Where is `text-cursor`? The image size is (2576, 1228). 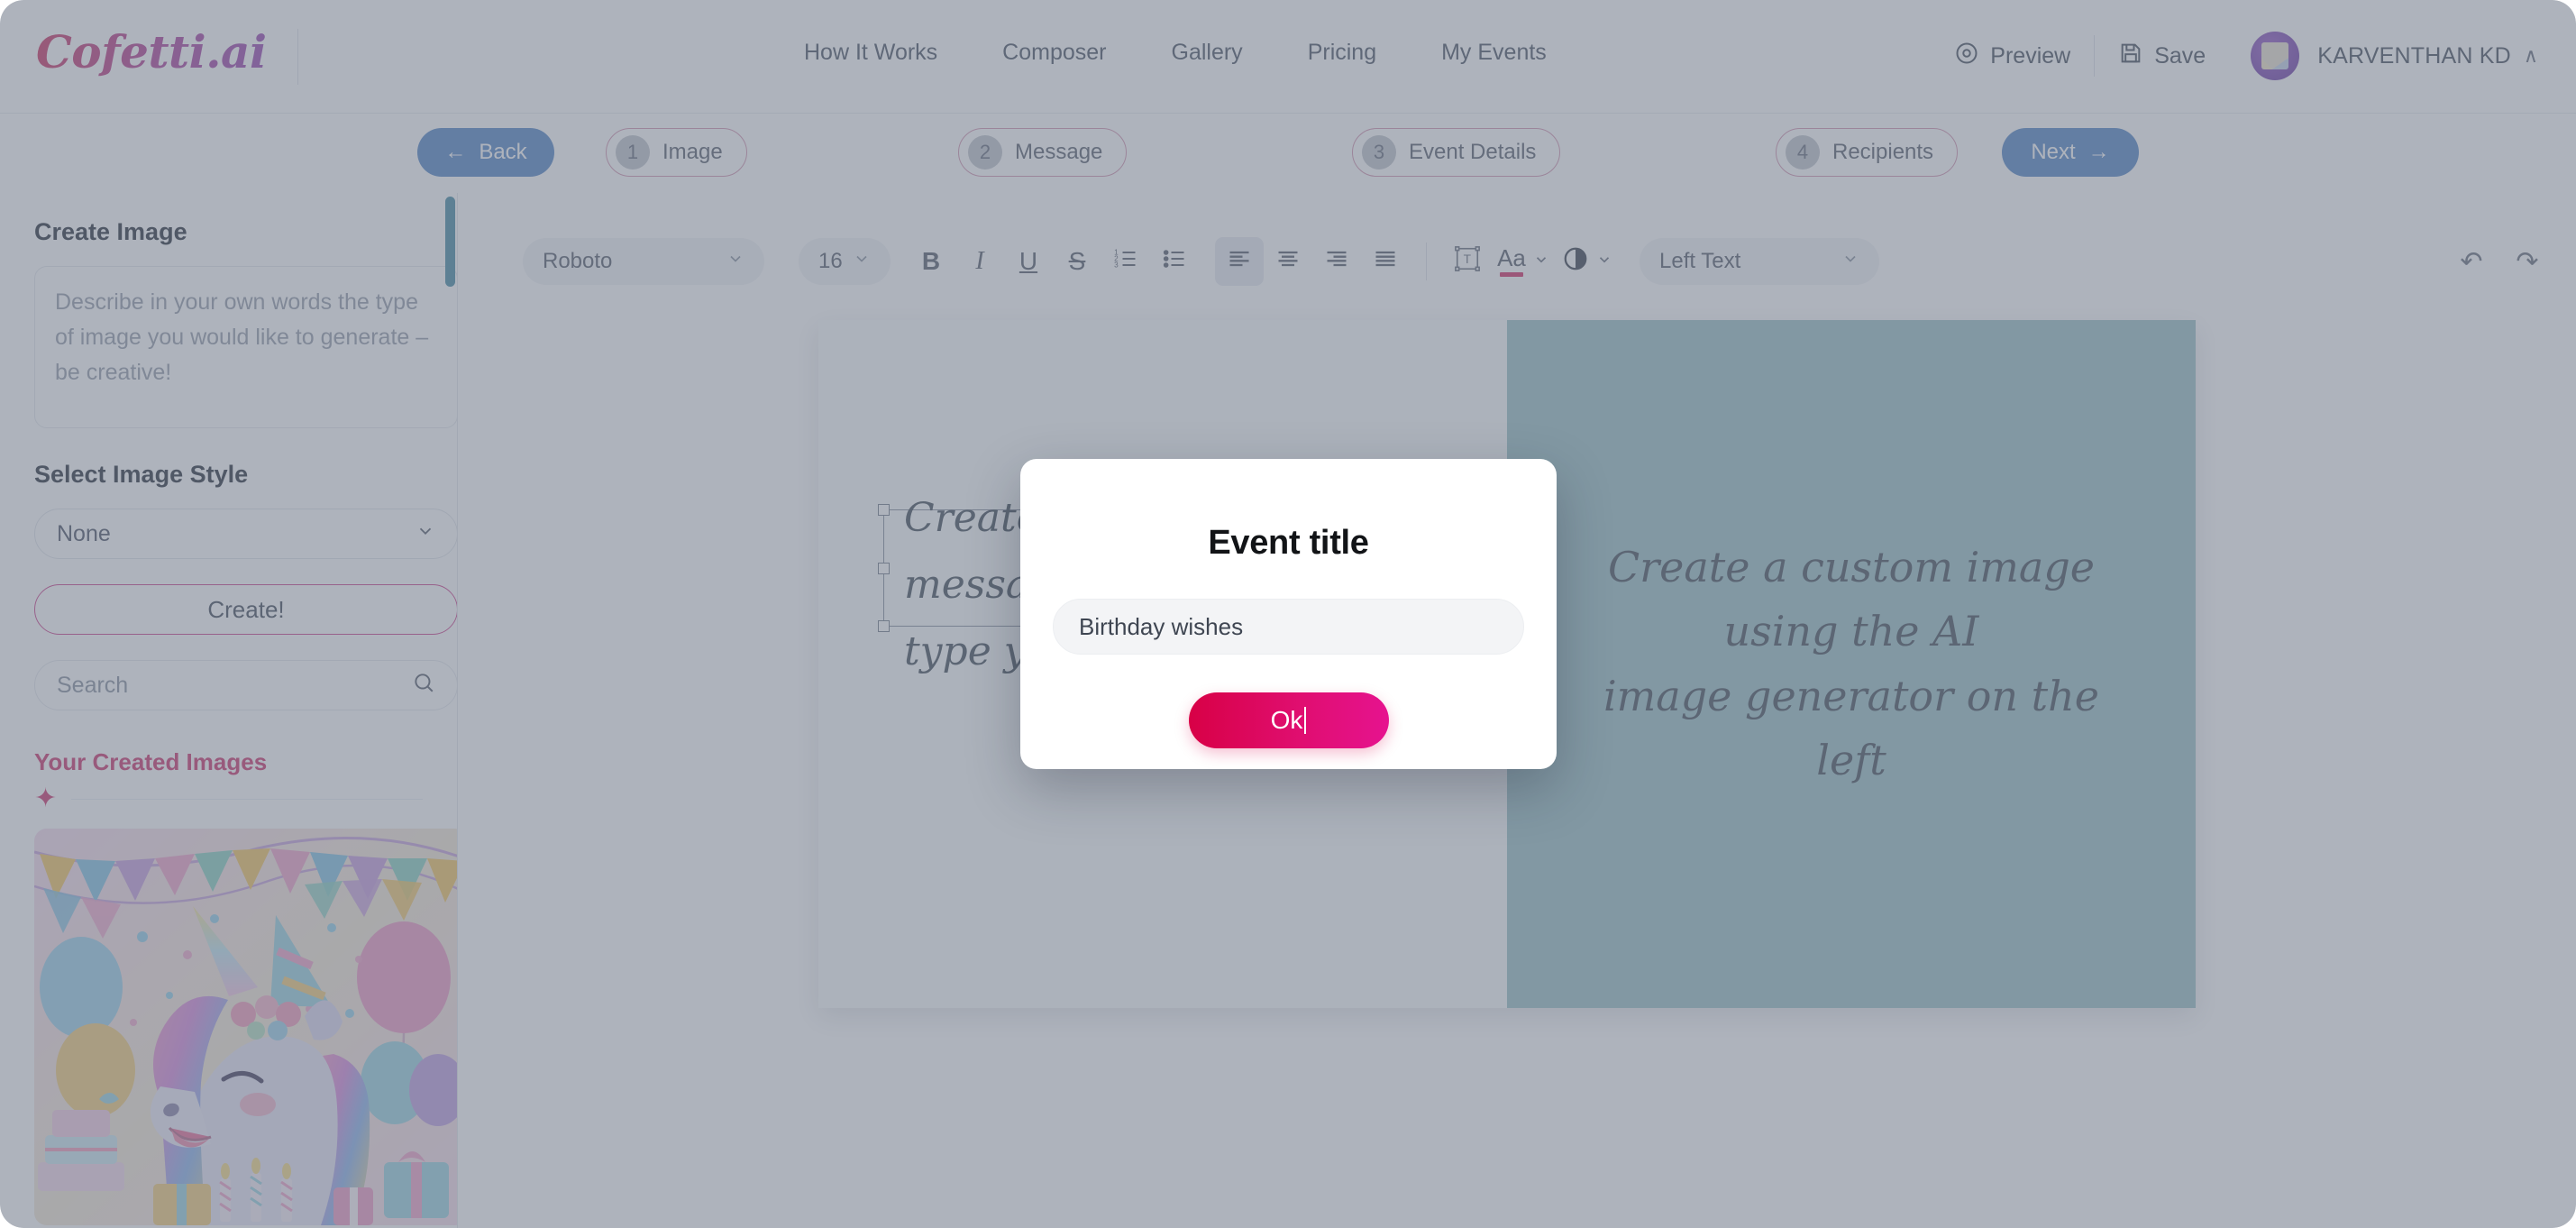
text-cursor is located at coordinates (1305, 720).